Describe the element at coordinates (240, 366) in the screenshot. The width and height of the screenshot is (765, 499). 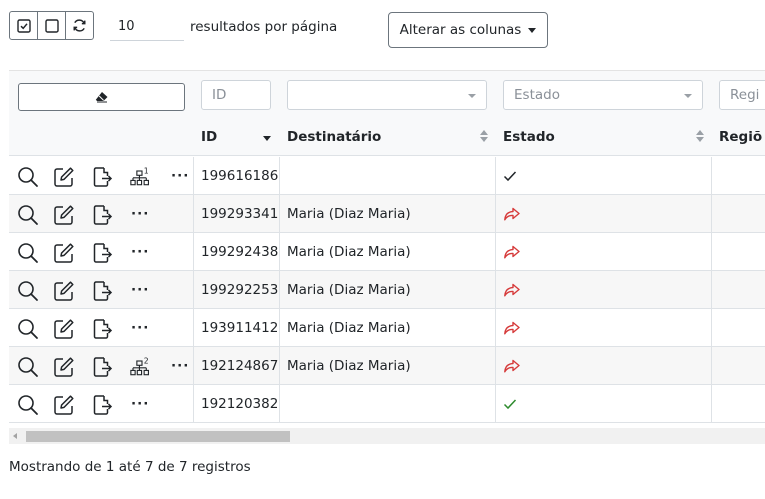
I see `row-id: 192124867` at that location.